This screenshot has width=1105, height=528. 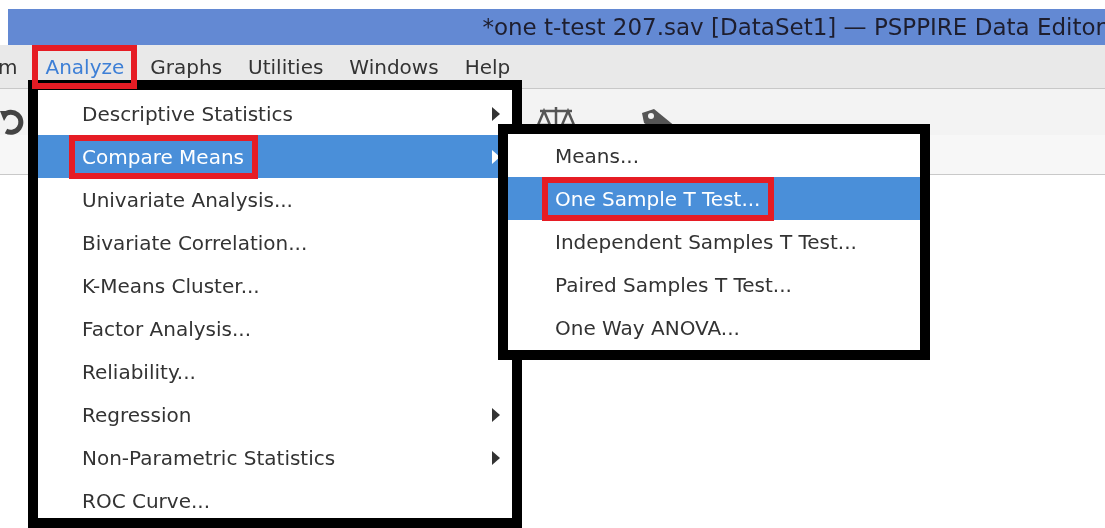 I want to click on window-title: *one t-test 207.sav [DataSet1] — PSPPIRE Data Editor, so click(x=793, y=27).